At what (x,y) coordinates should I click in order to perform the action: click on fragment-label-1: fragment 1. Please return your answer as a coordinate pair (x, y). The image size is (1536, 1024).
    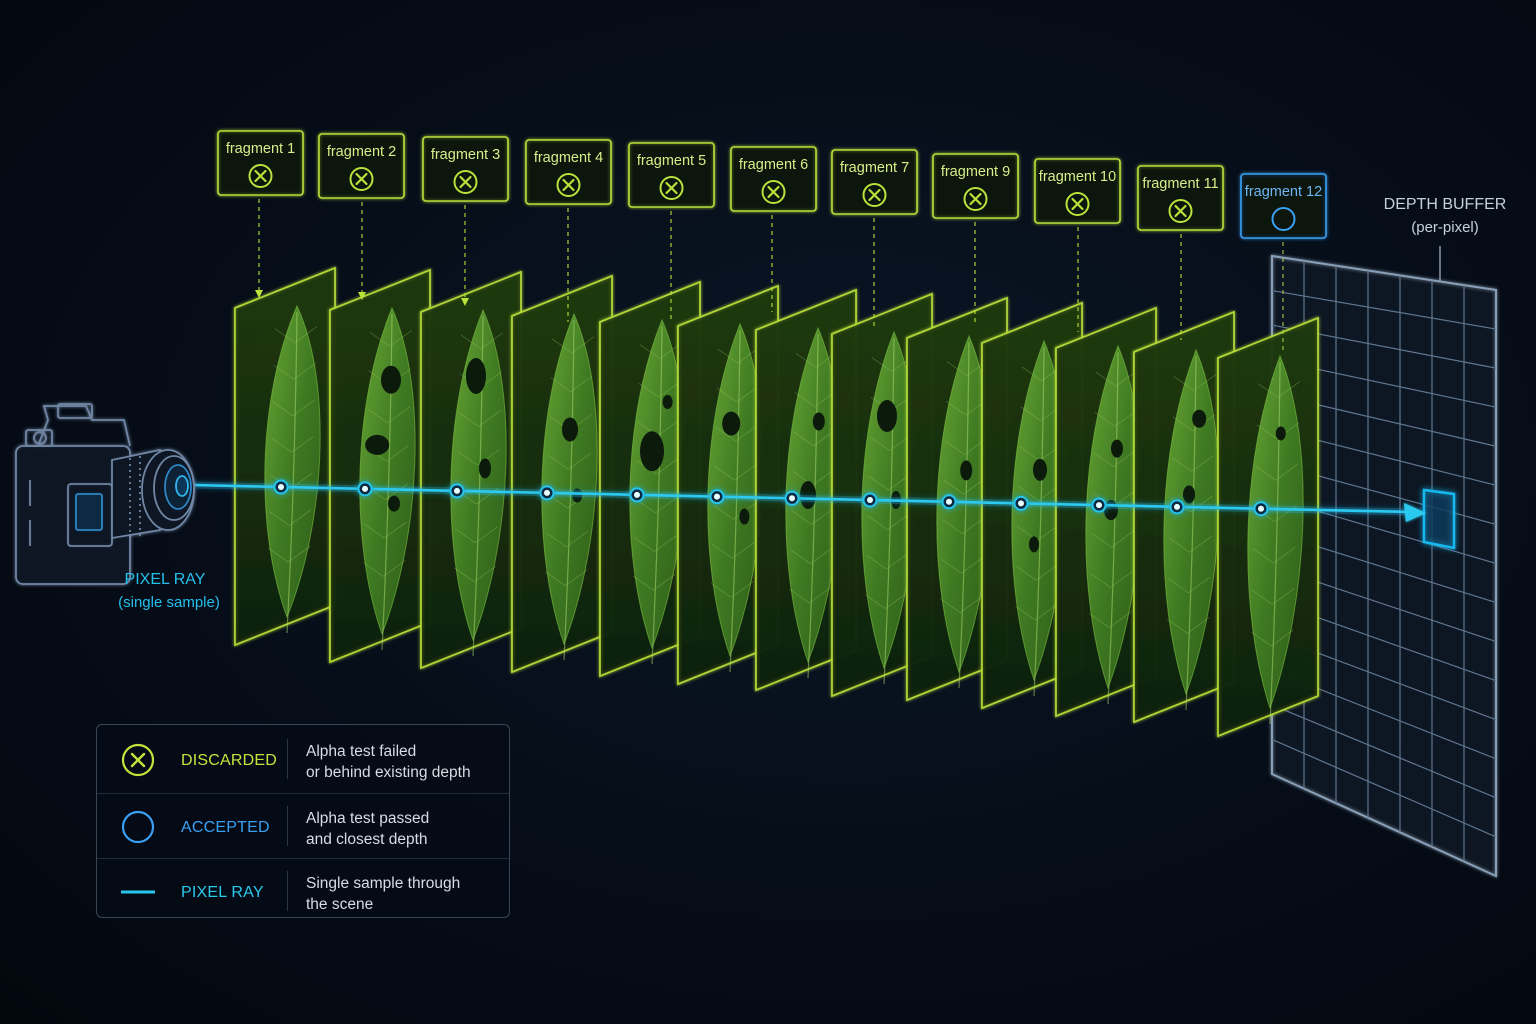
    Looking at the image, I should click on (260, 214).